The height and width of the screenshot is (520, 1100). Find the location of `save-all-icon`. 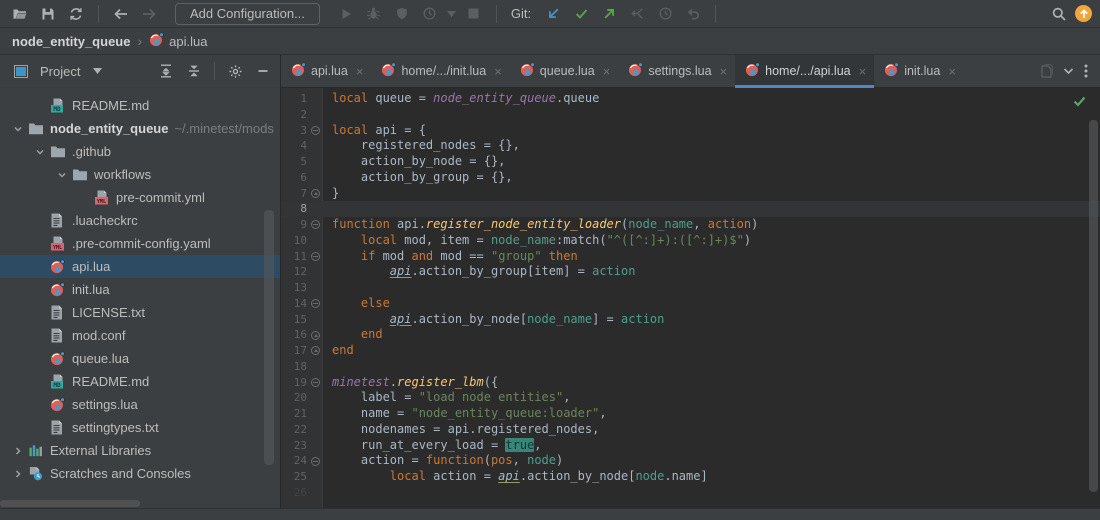

save-all-icon is located at coordinates (48, 14).